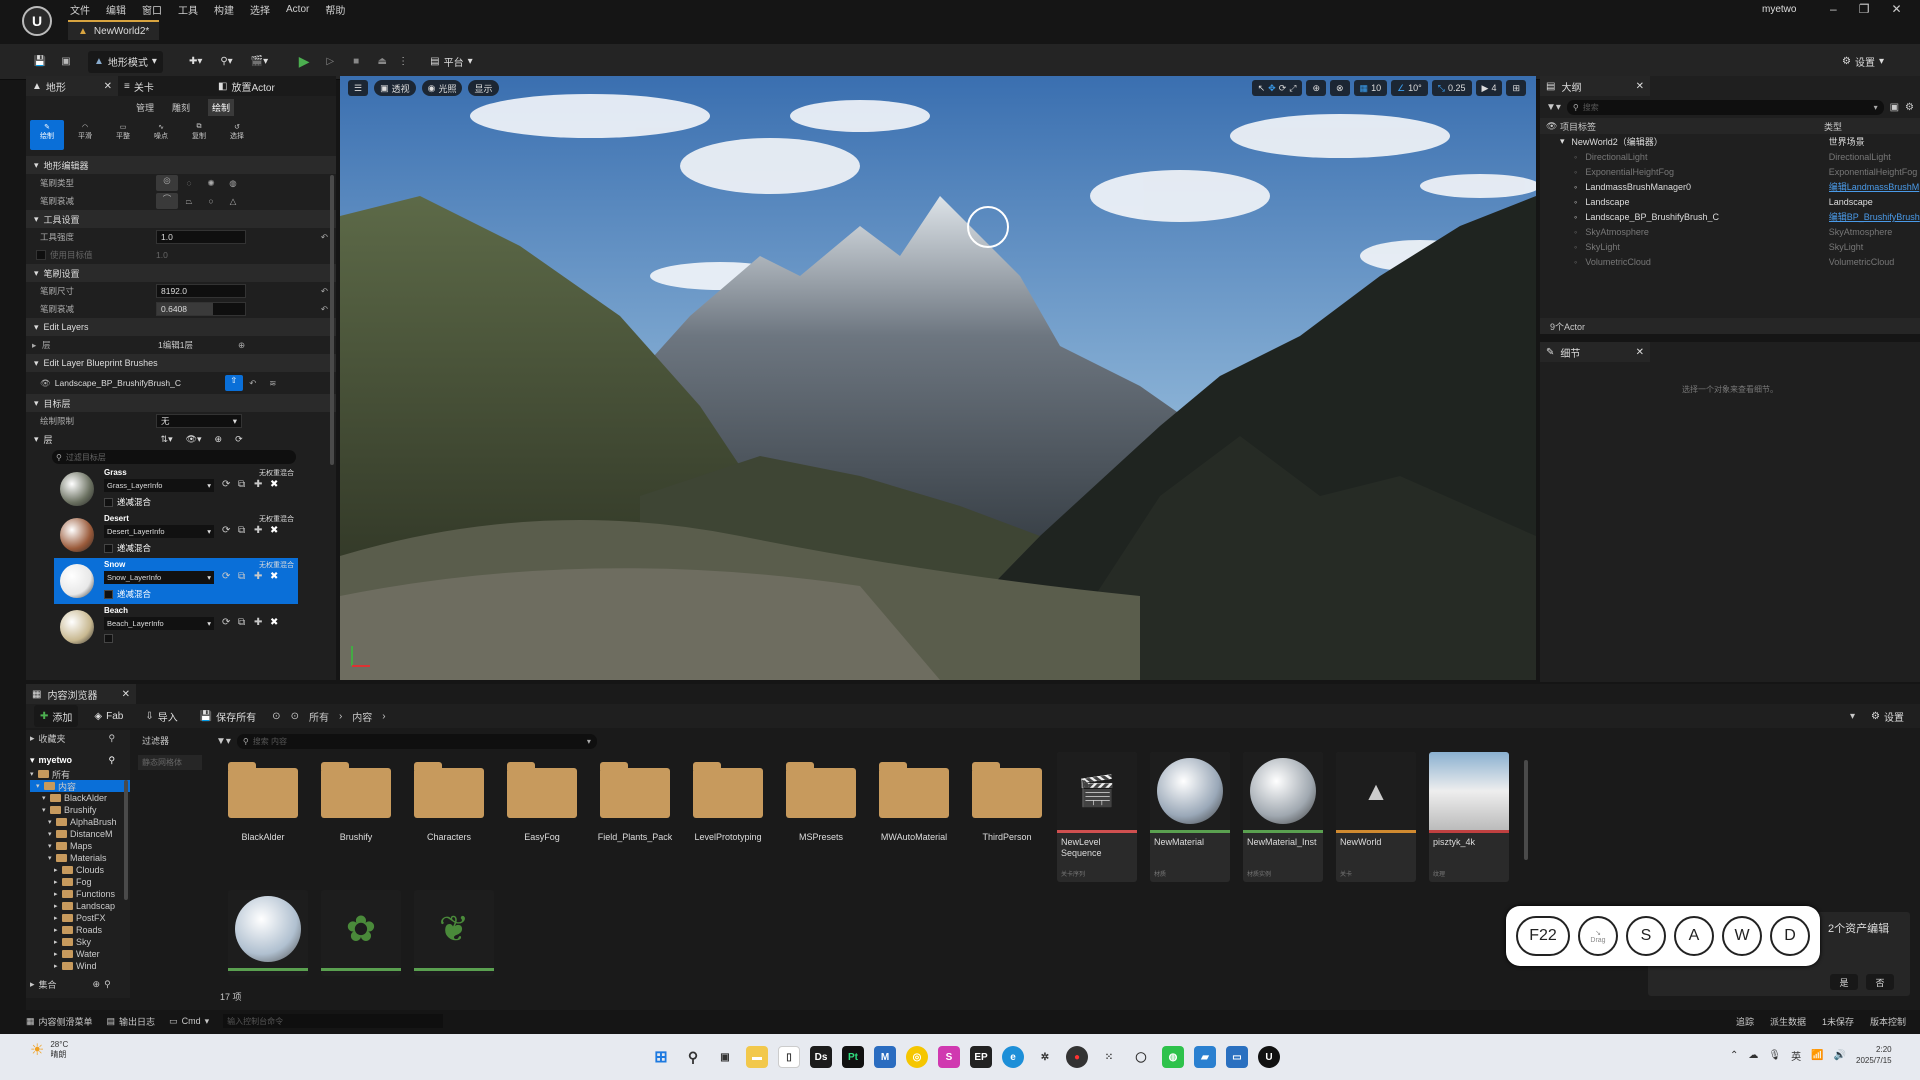  I want to click on tab-place-actor: ◧ 放置Actor, so click(238, 86).